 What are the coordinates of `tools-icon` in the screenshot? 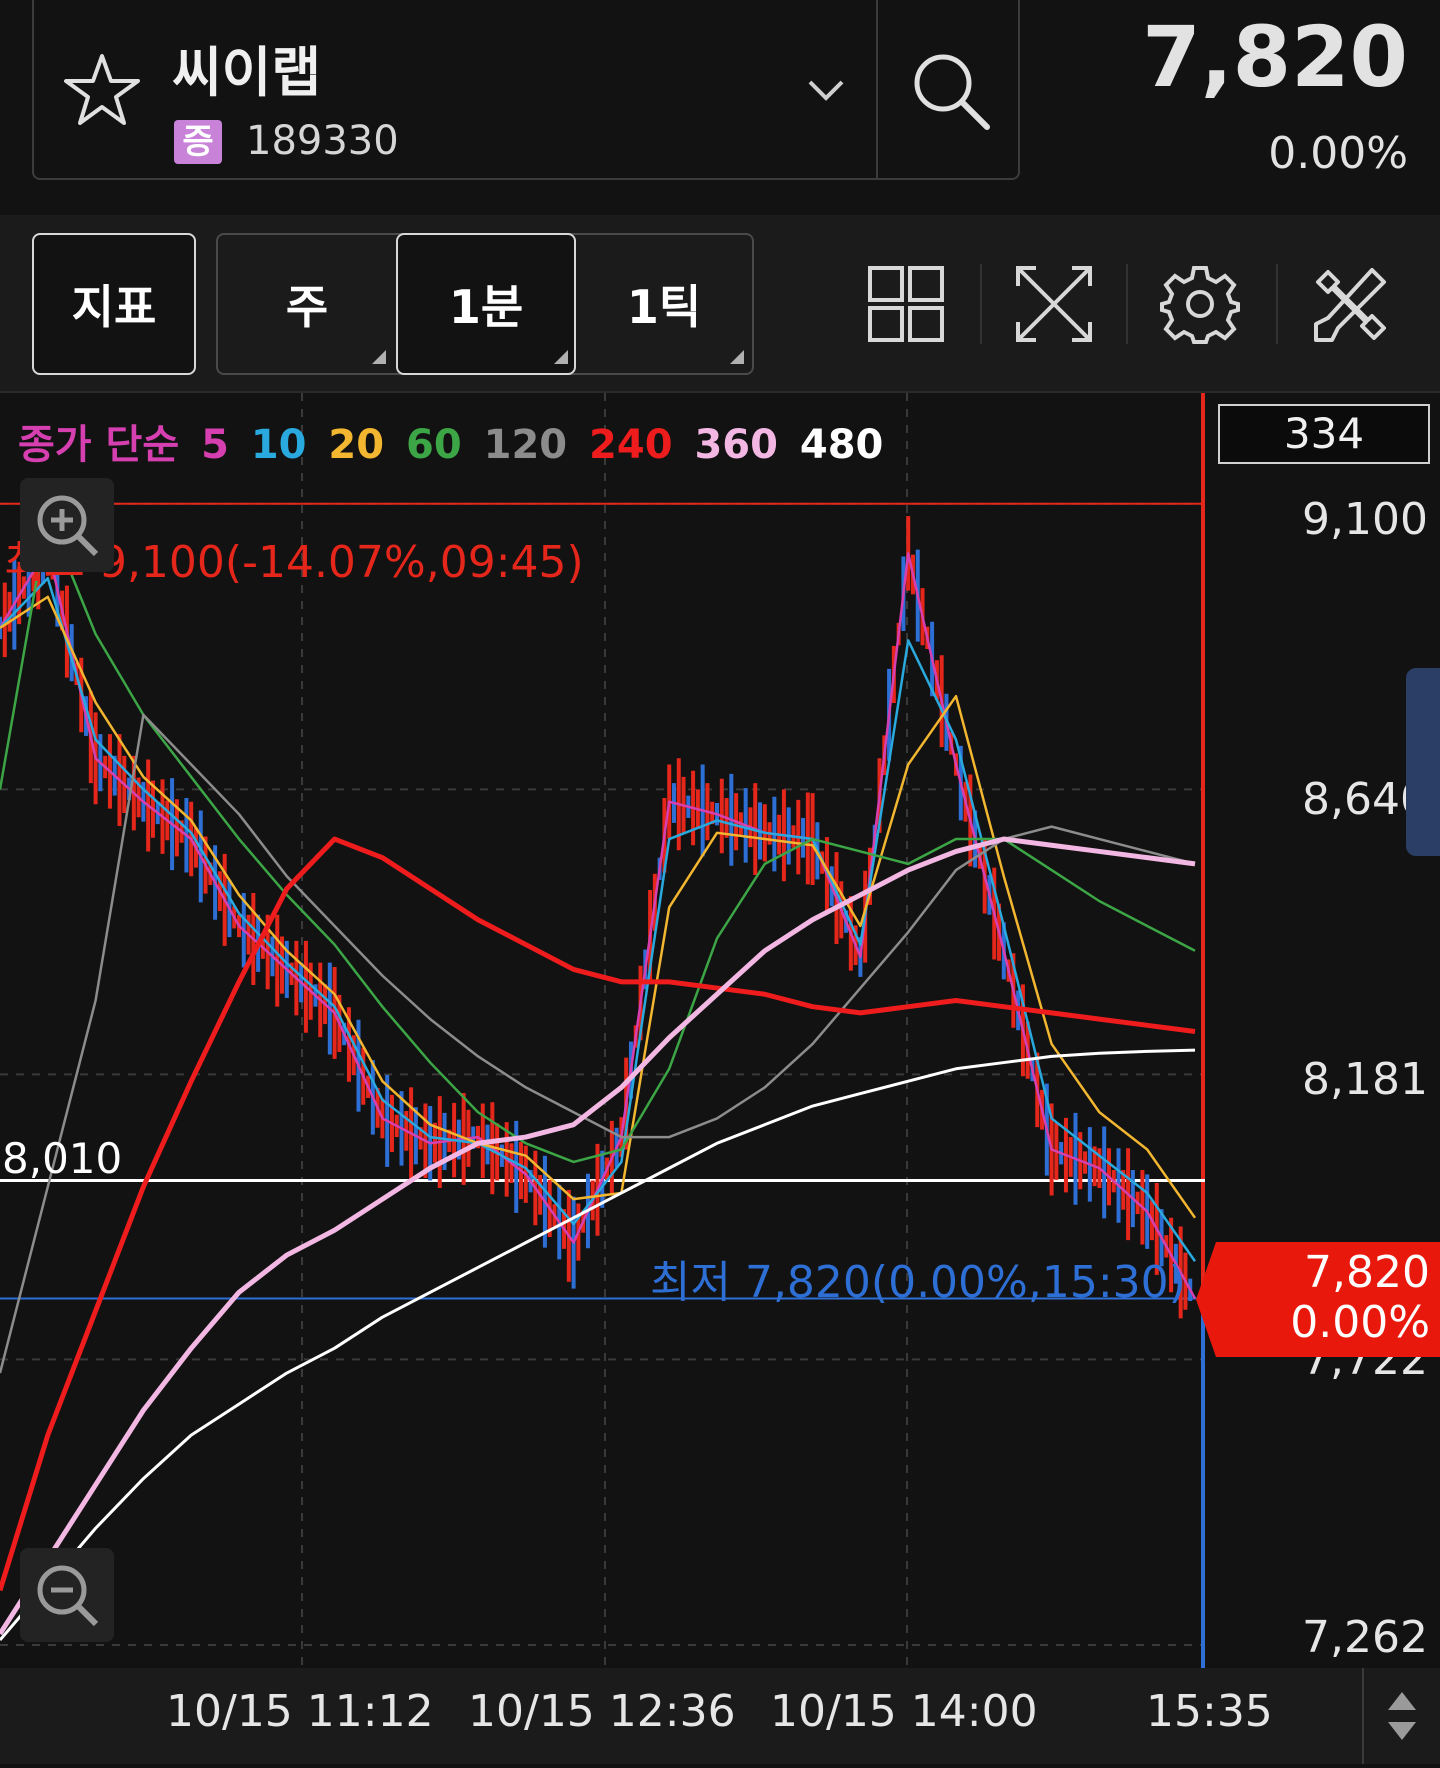 It's located at (1350, 304).